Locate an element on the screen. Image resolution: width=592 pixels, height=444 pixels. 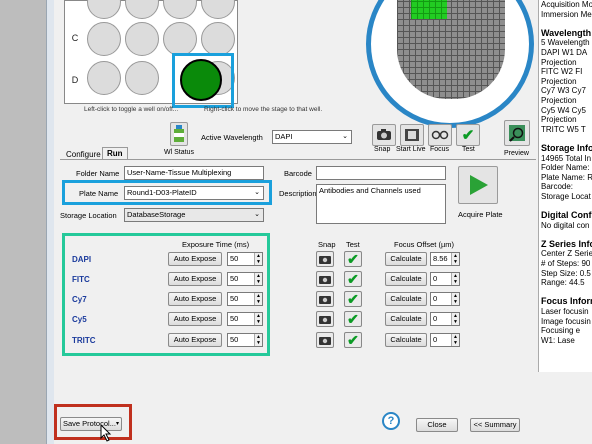
well-c3 is located at coordinates (180, 39).